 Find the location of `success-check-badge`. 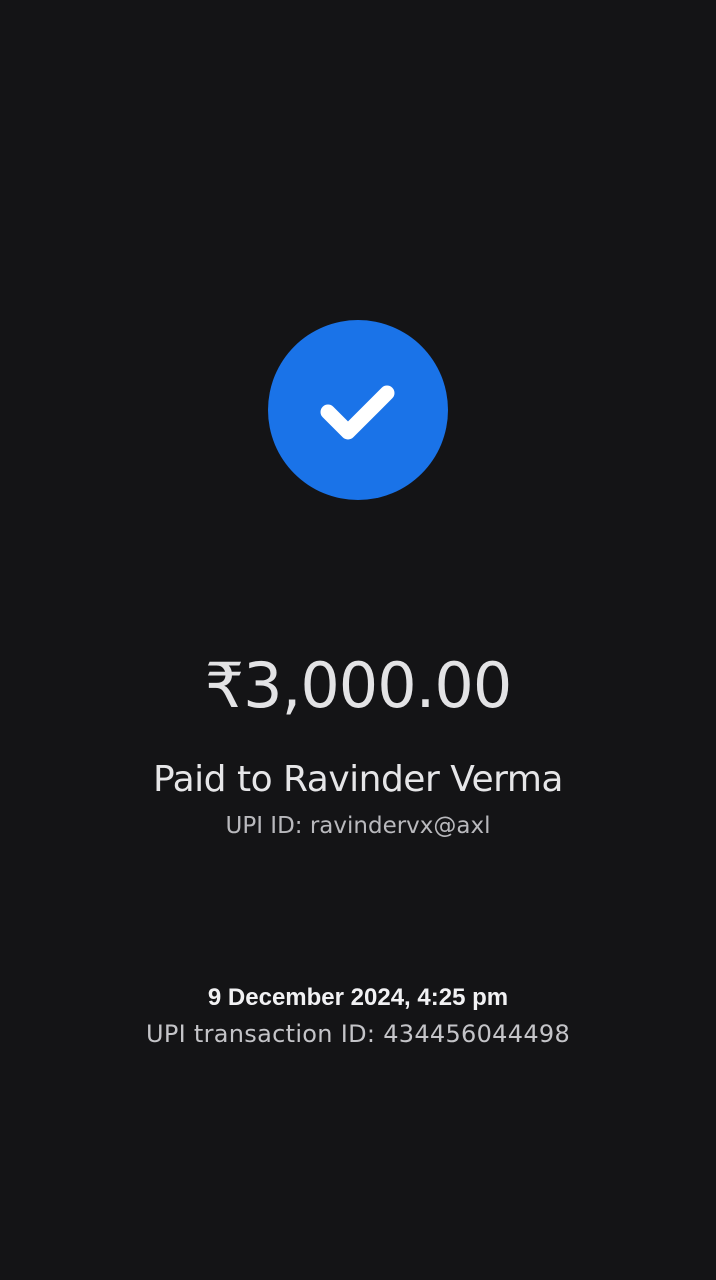

success-check-badge is located at coordinates (358, 410).